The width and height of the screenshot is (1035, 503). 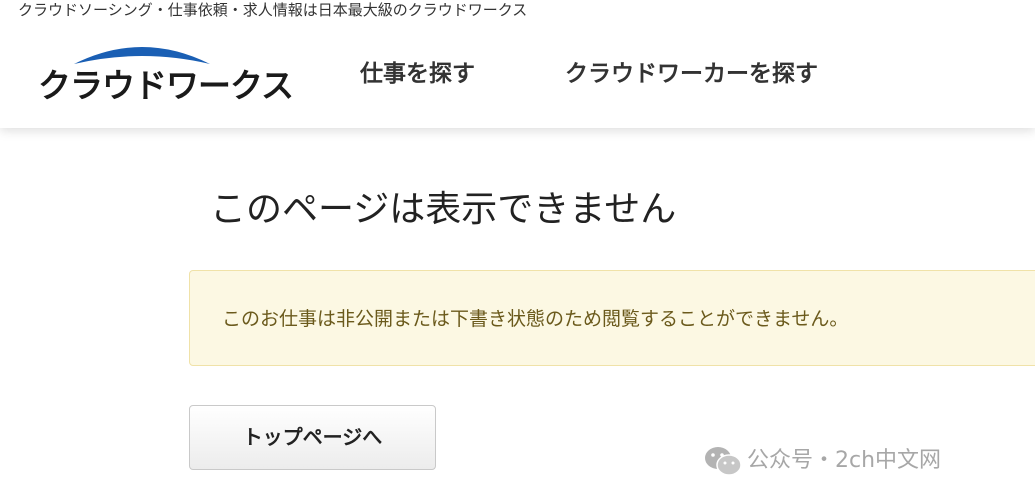 I want to click on page-title: このページは表示できません, so click(x=443, y=209).